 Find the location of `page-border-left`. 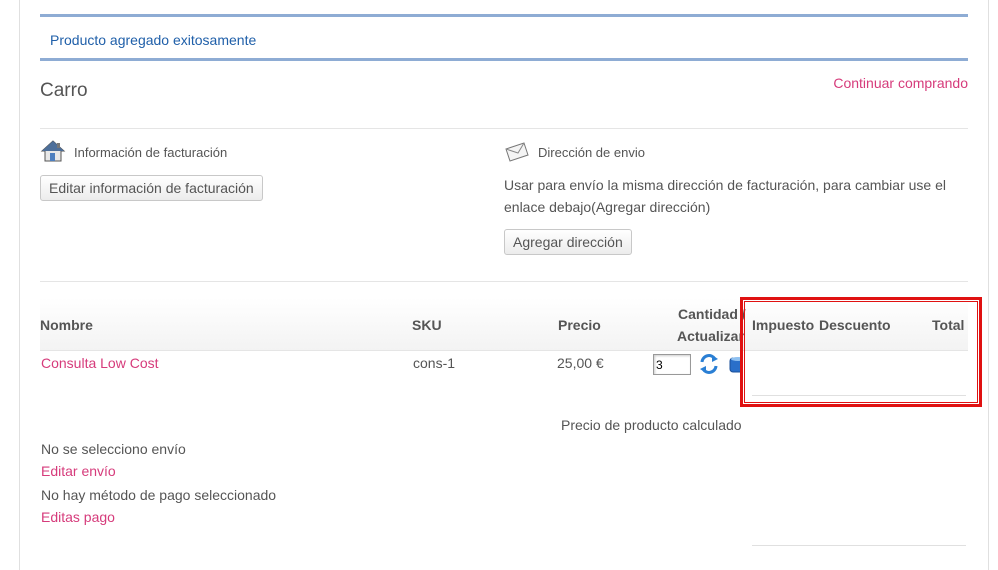

page-border-left is located at coordinates (19, 285).